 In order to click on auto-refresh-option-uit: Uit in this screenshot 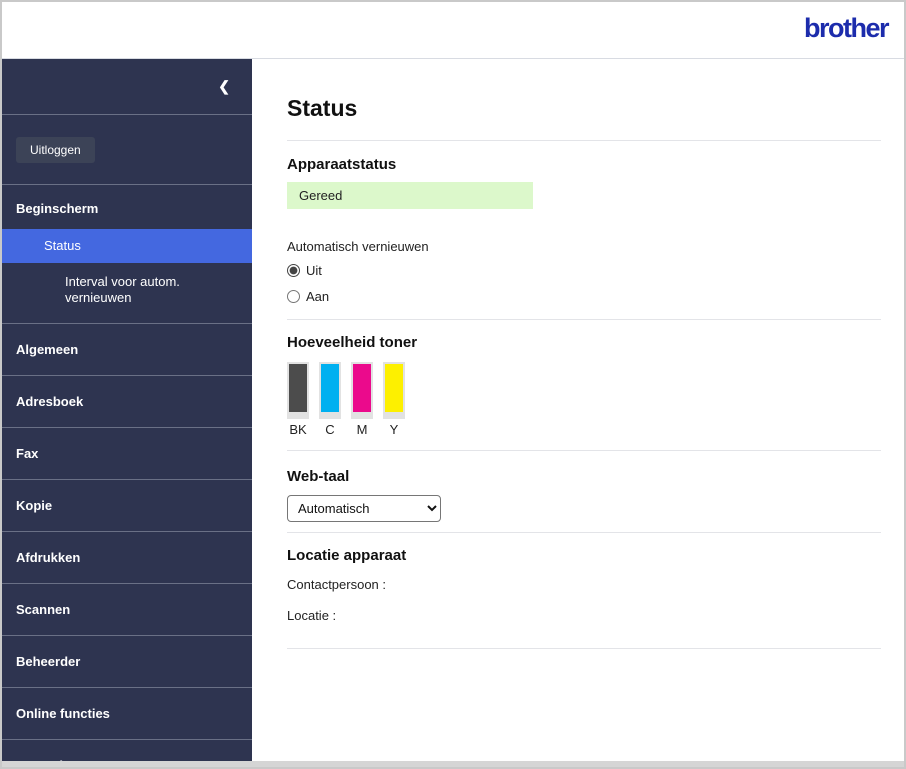, I will do `click(584, 270)`.